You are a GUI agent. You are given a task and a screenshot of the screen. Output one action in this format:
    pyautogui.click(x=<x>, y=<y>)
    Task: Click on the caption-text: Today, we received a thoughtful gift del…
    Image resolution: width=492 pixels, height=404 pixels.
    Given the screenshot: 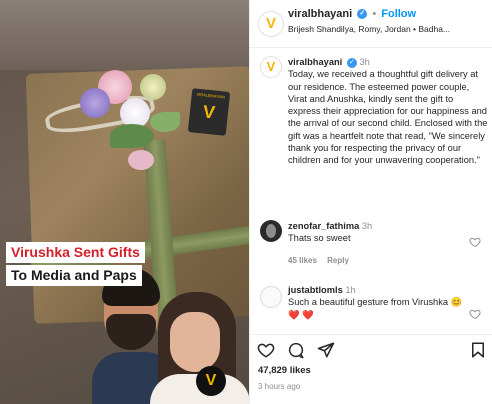 What is the action you would take?
    pyautogui.click(x=388, y=117)
    